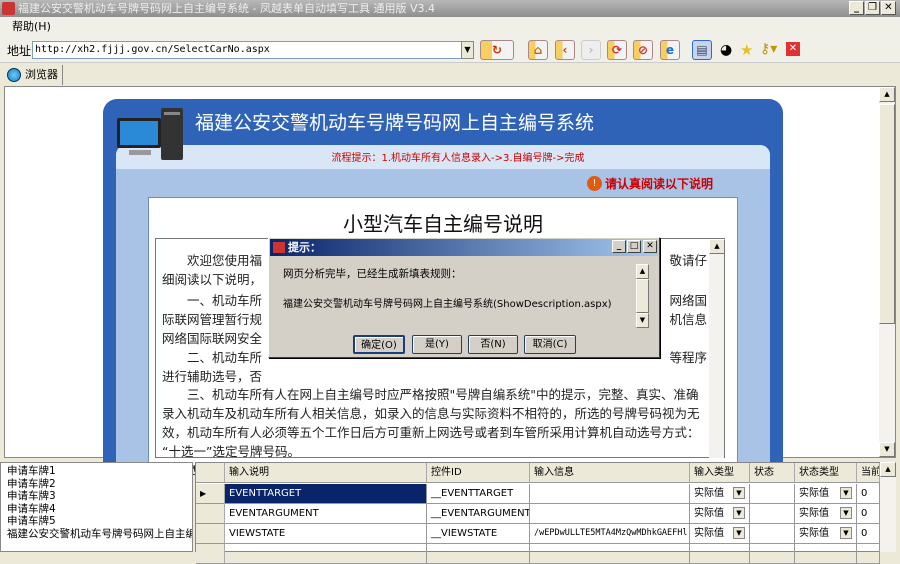 Image resolution: width=900 pixels, height=564 pixels. I want to click on grid-scrollbar: ▲, so click(888, 507).